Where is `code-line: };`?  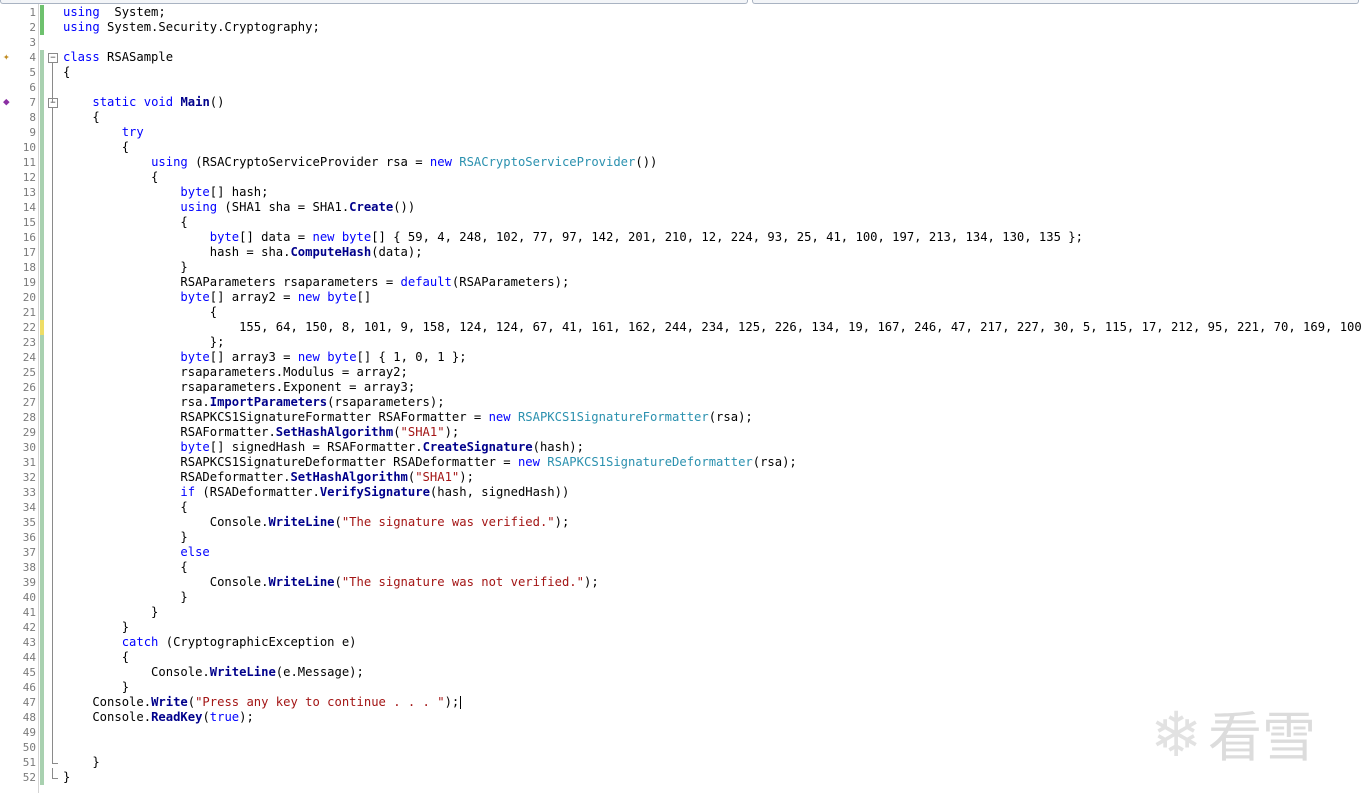 code-line: }; is located at coordinates (144, 342).